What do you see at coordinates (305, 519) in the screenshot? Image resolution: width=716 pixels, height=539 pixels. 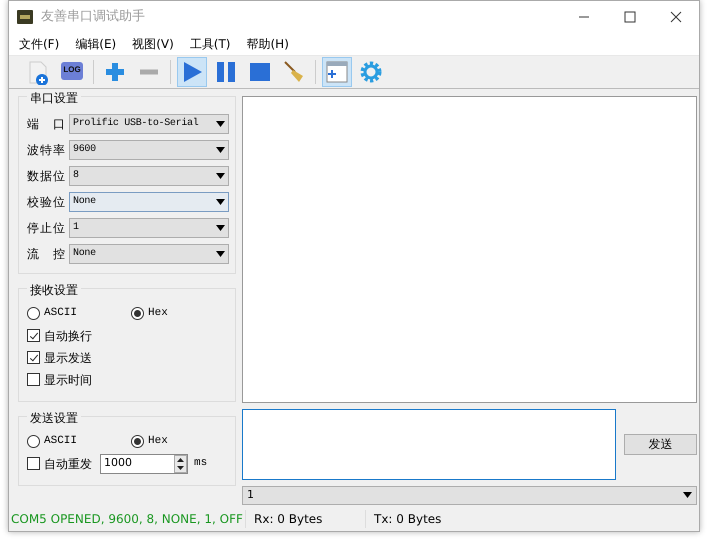 I see `status-text: Rx: 0 Bytes` at bounding box center [305, 519].